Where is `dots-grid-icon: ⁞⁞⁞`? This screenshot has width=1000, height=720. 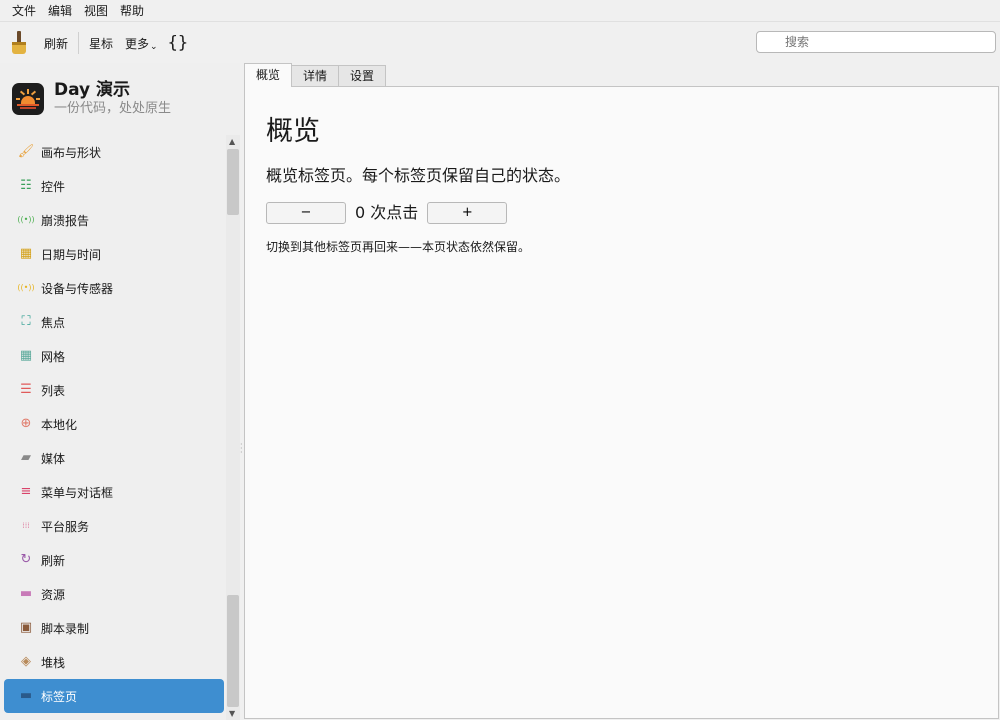
dots-grid-icon: ⁞⁞⁞ is located at coordinates (26, 525).